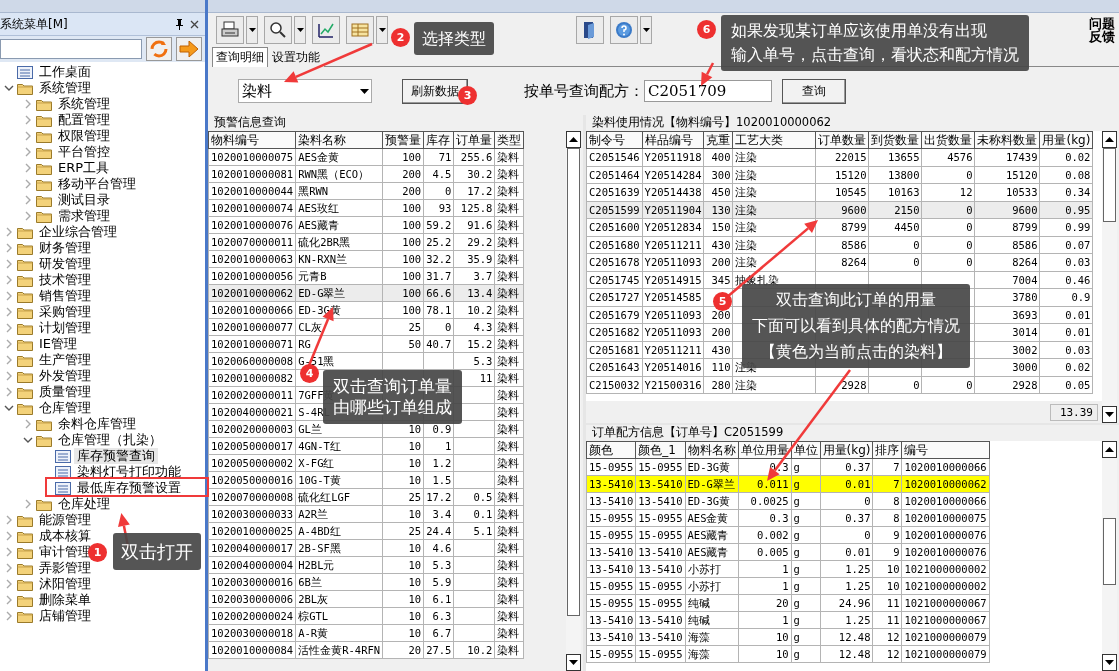 The width and height of the screenshot is (1119, 671). I want to click on table-row: 1020010000062 ED-G翠兰 100 66.6 13.4 染料, so click(366, 293).